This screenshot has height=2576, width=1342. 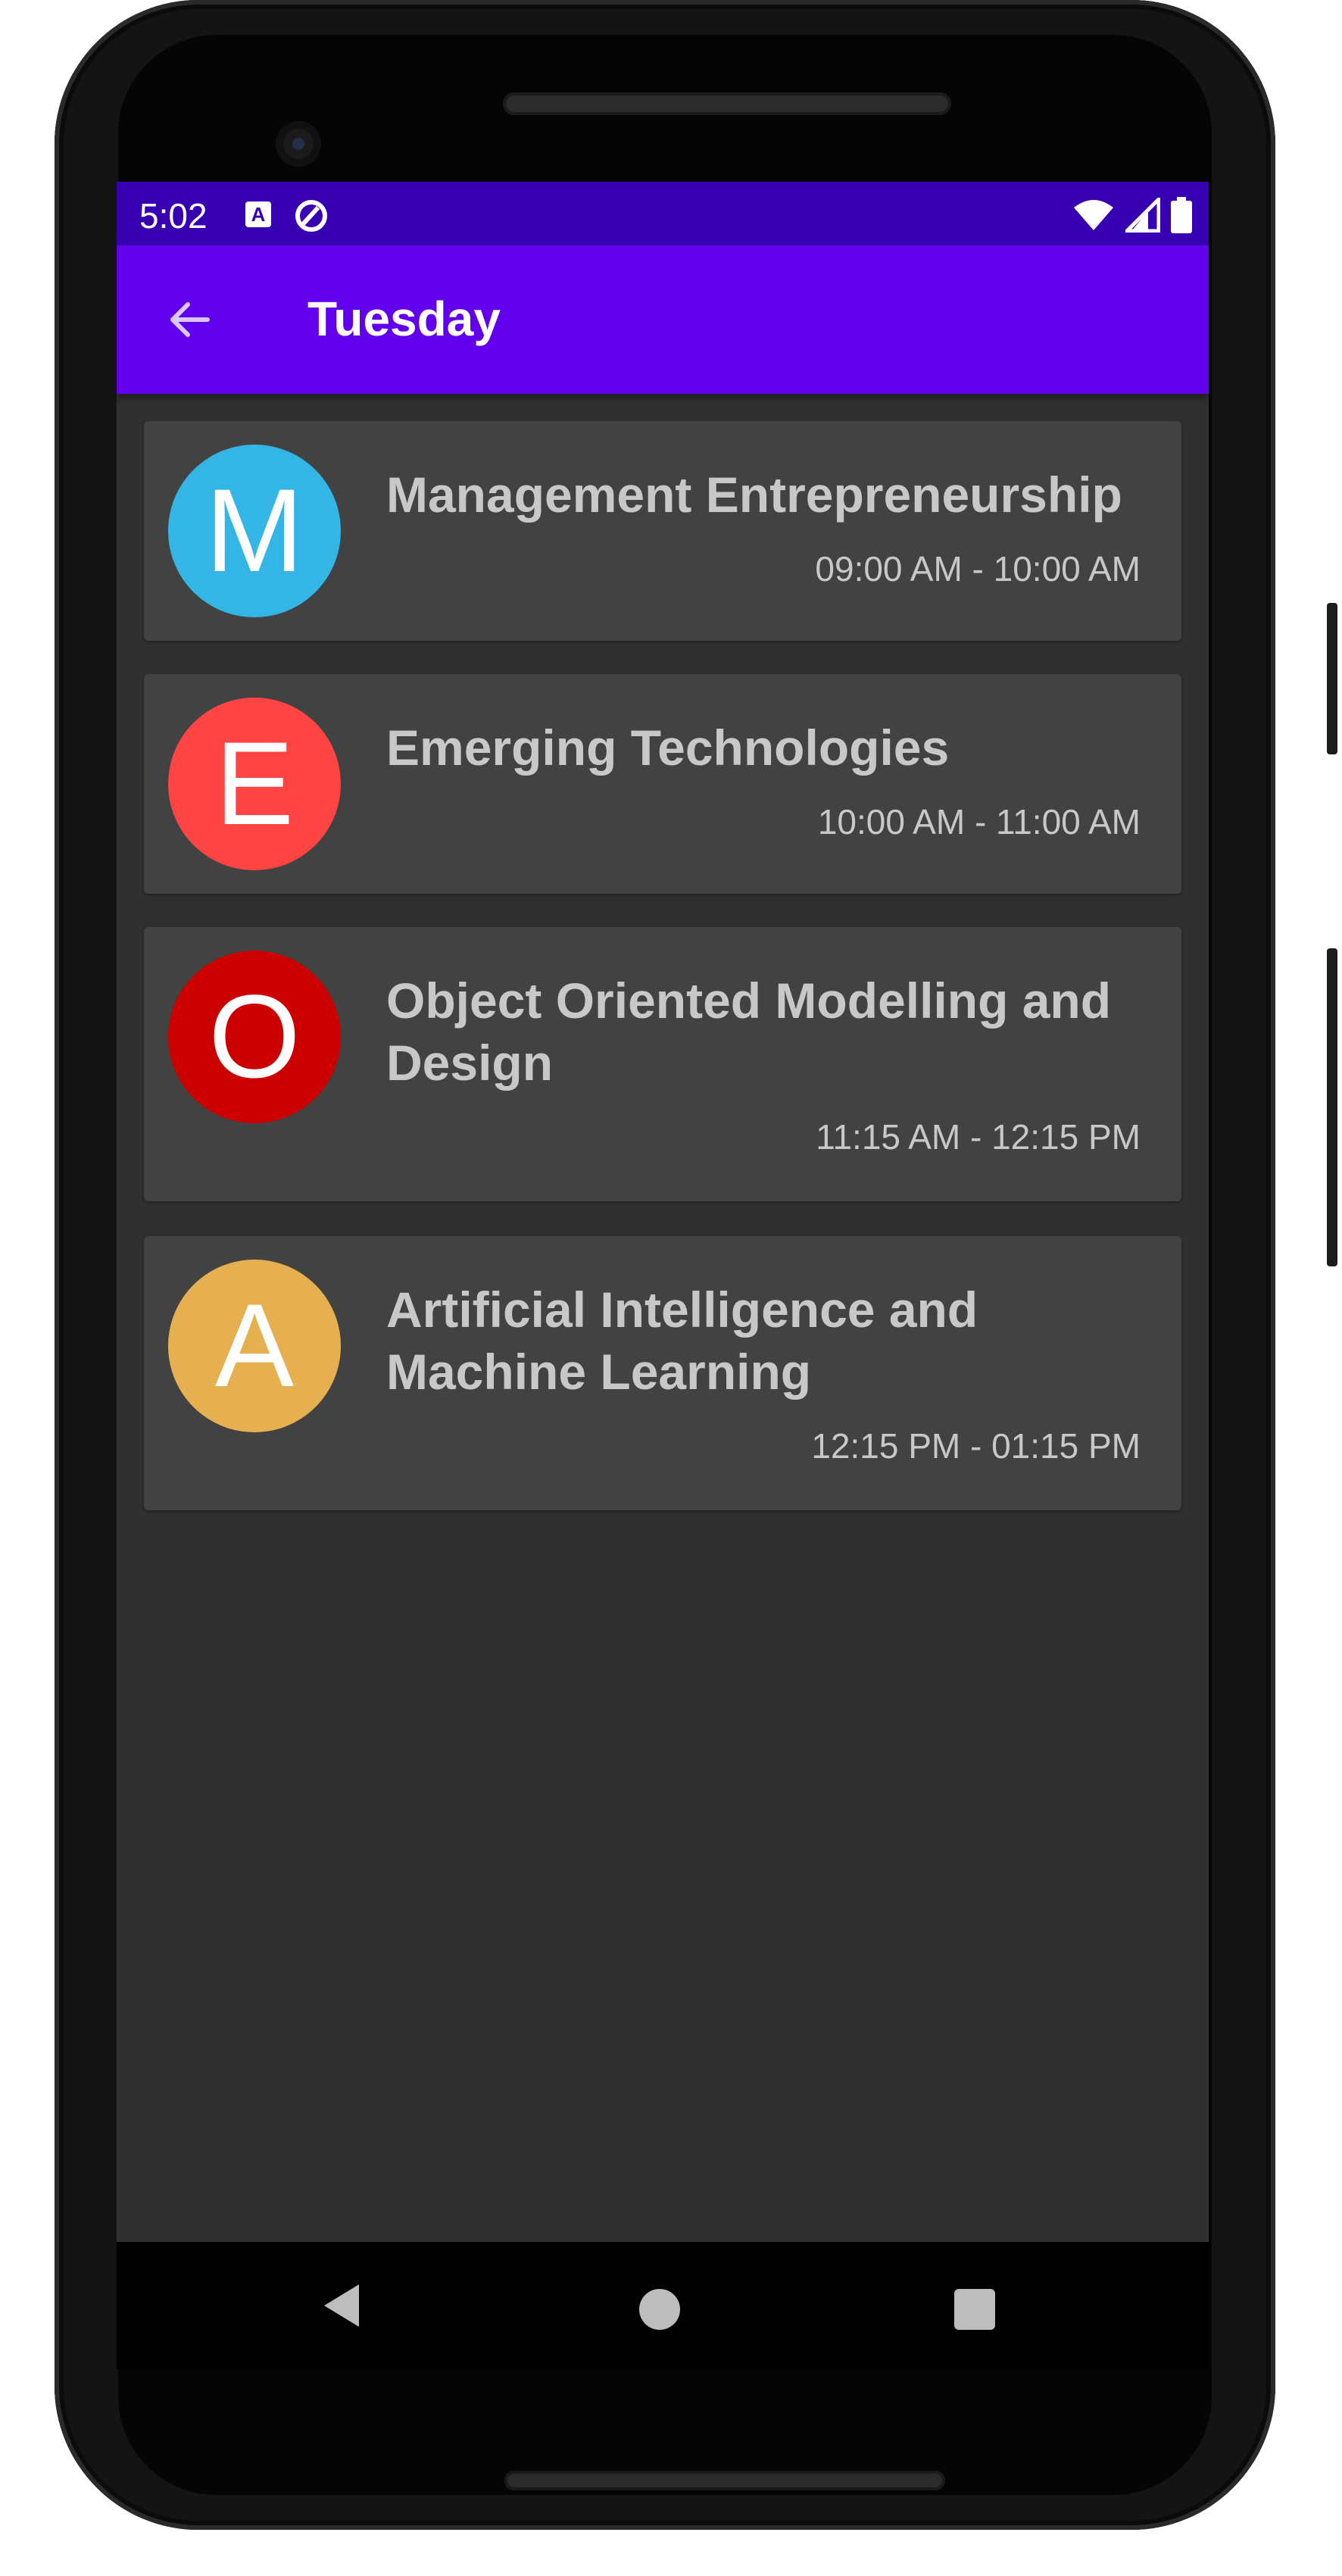 I want to click on earpiece-speaker, so click(x=727, y=104).